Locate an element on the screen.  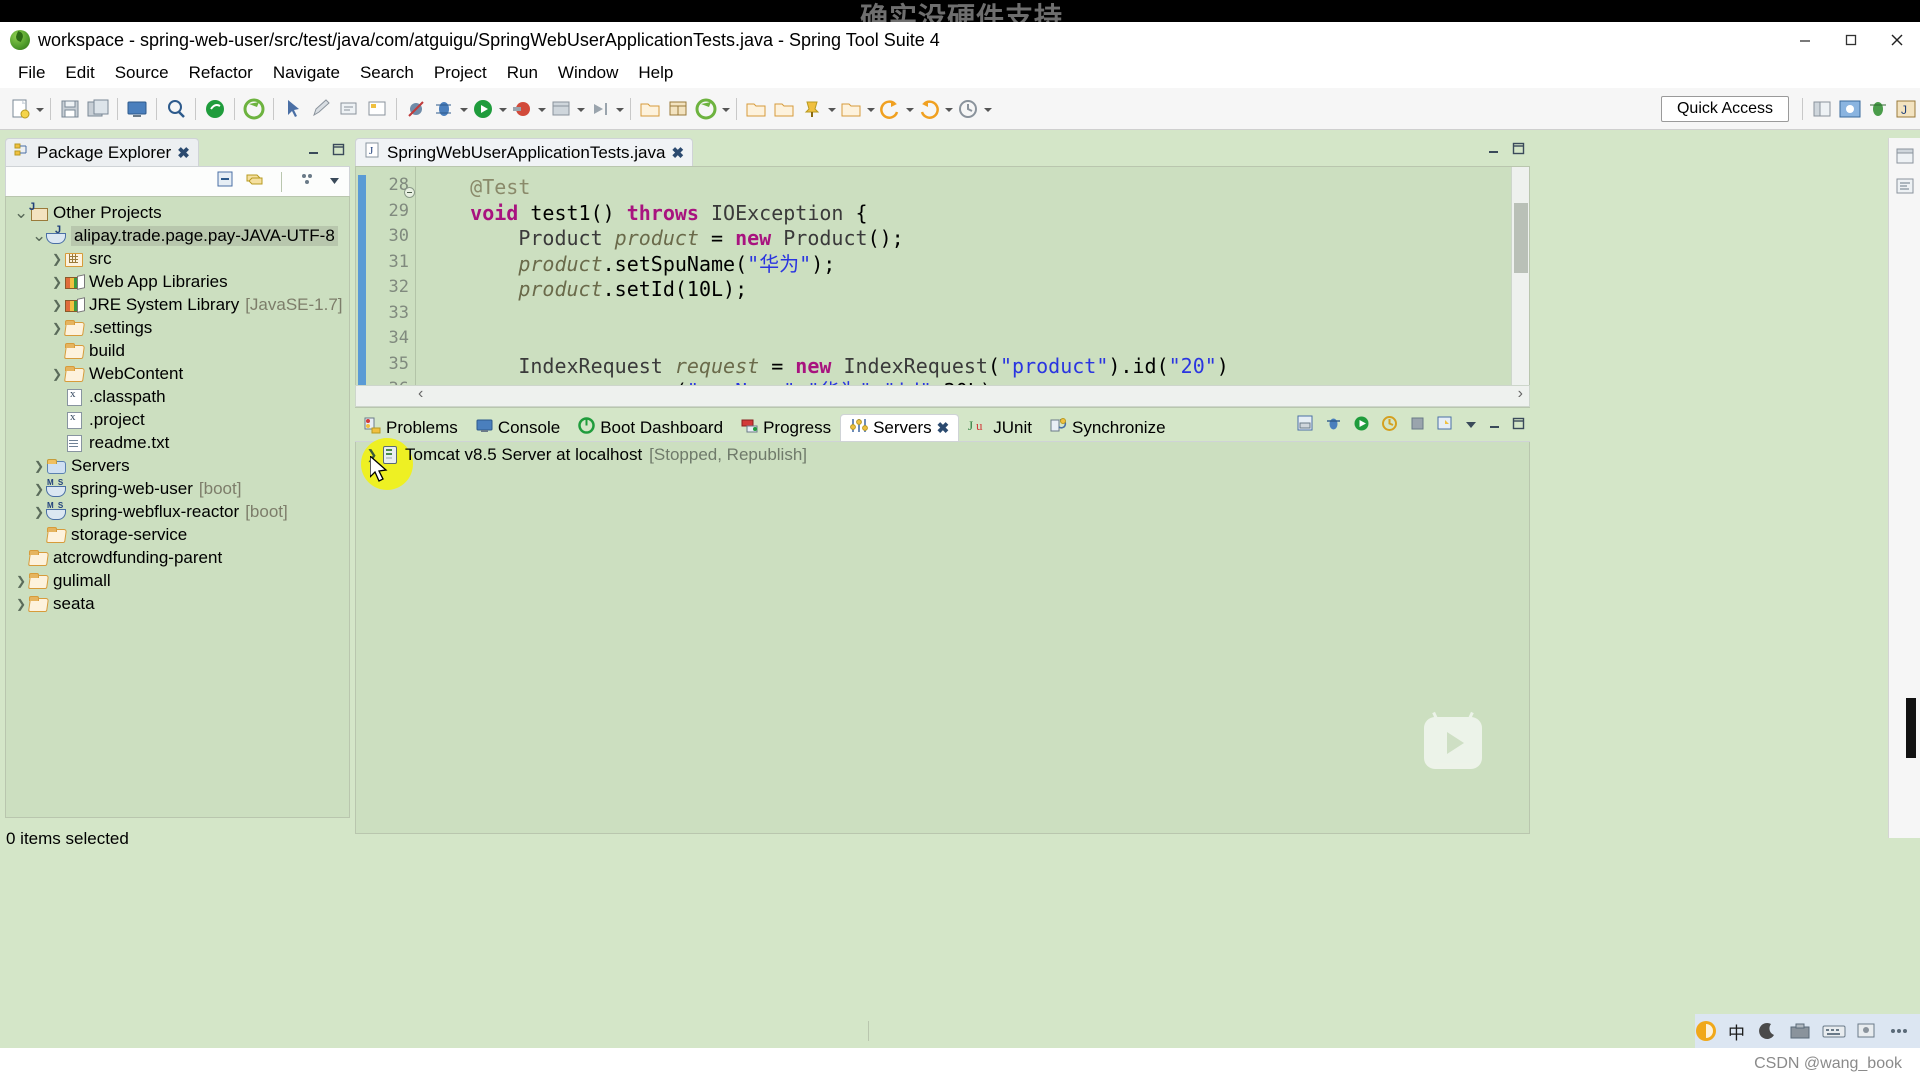
link-with-editor-icon is located at coordinates (254, 182).